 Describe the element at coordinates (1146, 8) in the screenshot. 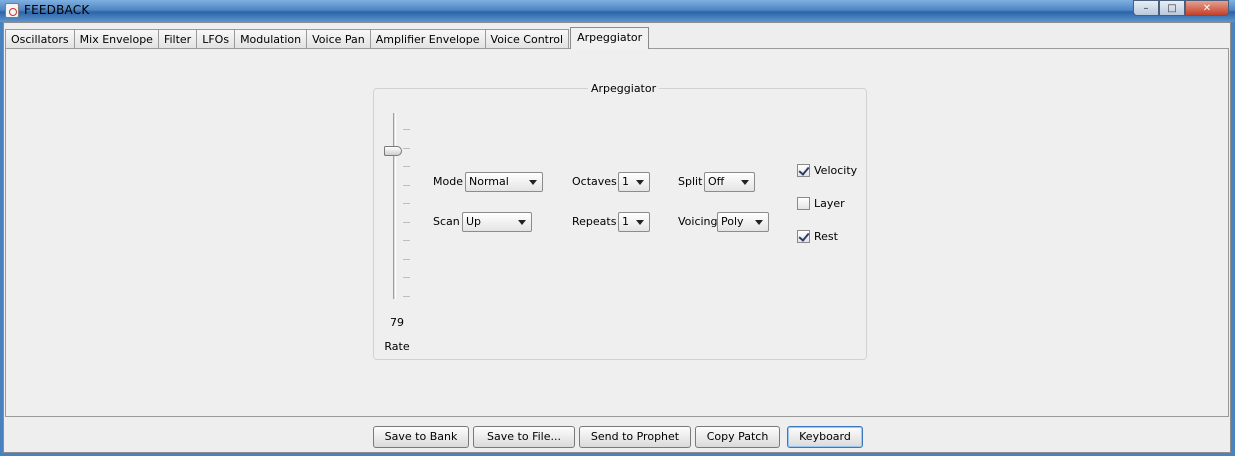

I see `minimize-button: –` at that location.